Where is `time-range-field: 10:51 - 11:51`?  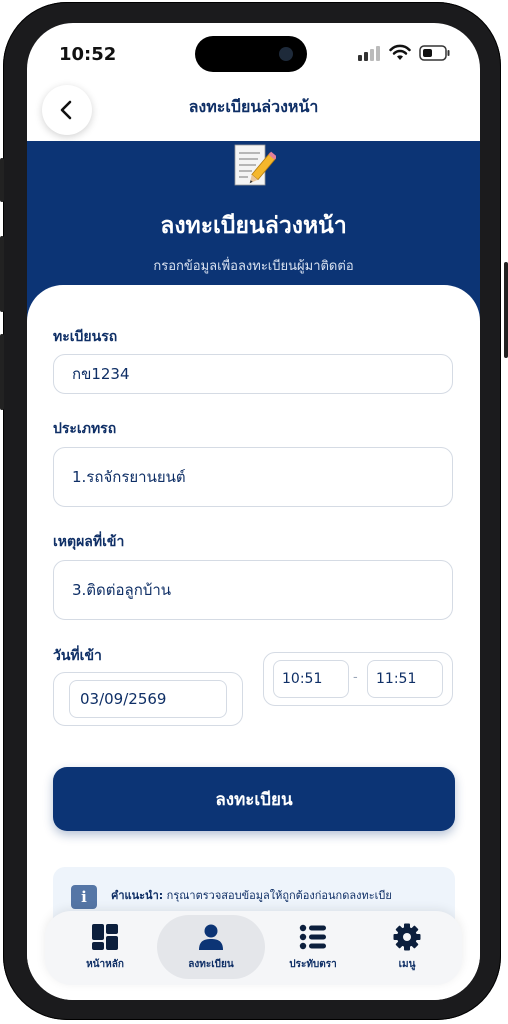 time-range-field: 10:51 - 11:51 is located at coordinates (358, 679).